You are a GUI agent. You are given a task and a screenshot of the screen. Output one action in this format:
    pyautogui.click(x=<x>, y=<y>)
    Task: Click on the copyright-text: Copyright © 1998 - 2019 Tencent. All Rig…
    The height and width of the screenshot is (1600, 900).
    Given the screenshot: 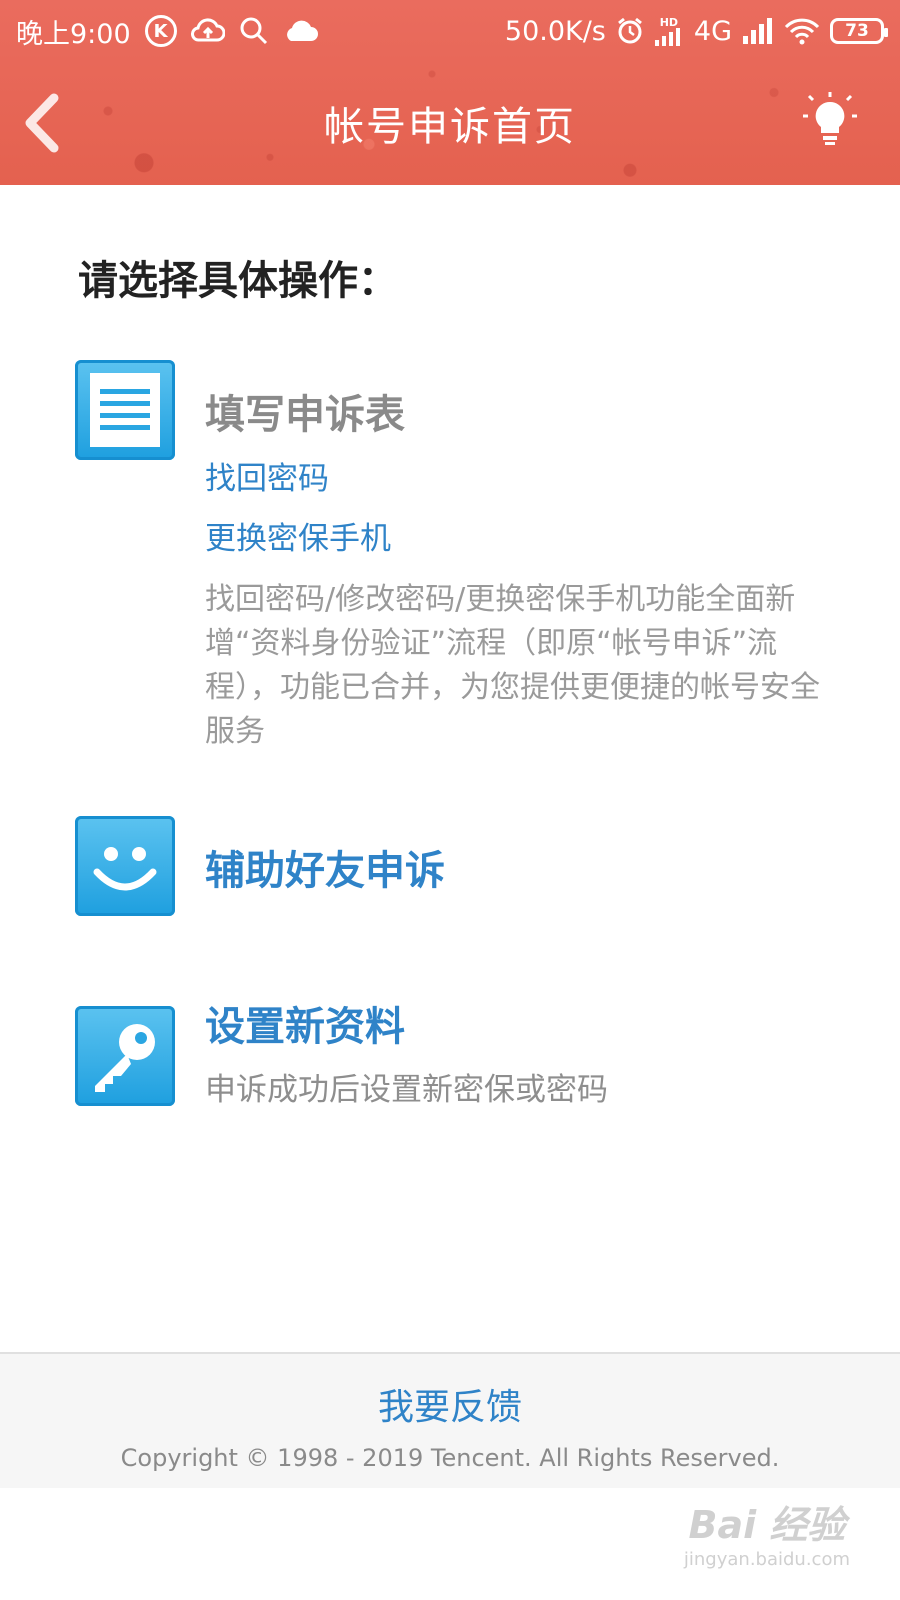 What is the action you would take?
    pyautogui.click(x=450, y=1458)
    